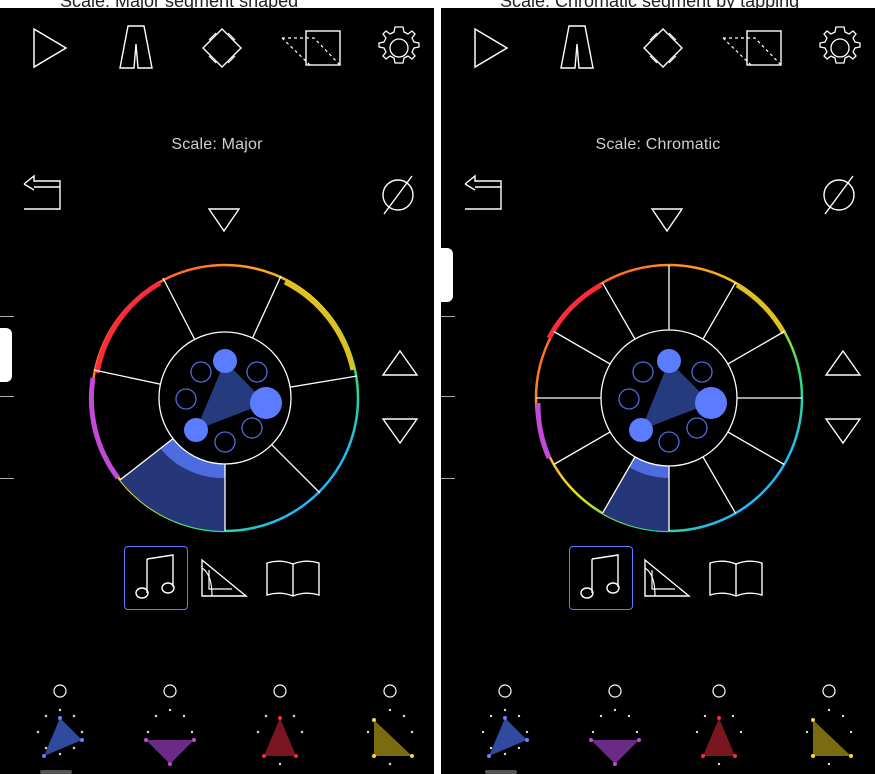  I want to click on scale-label: Scale: Major, so click(217, 144).